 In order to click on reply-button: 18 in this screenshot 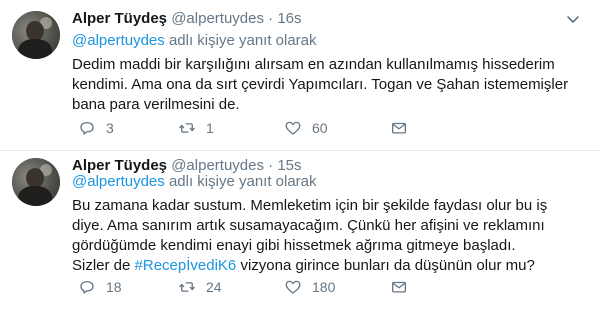, I will do `click(100, 287)`.